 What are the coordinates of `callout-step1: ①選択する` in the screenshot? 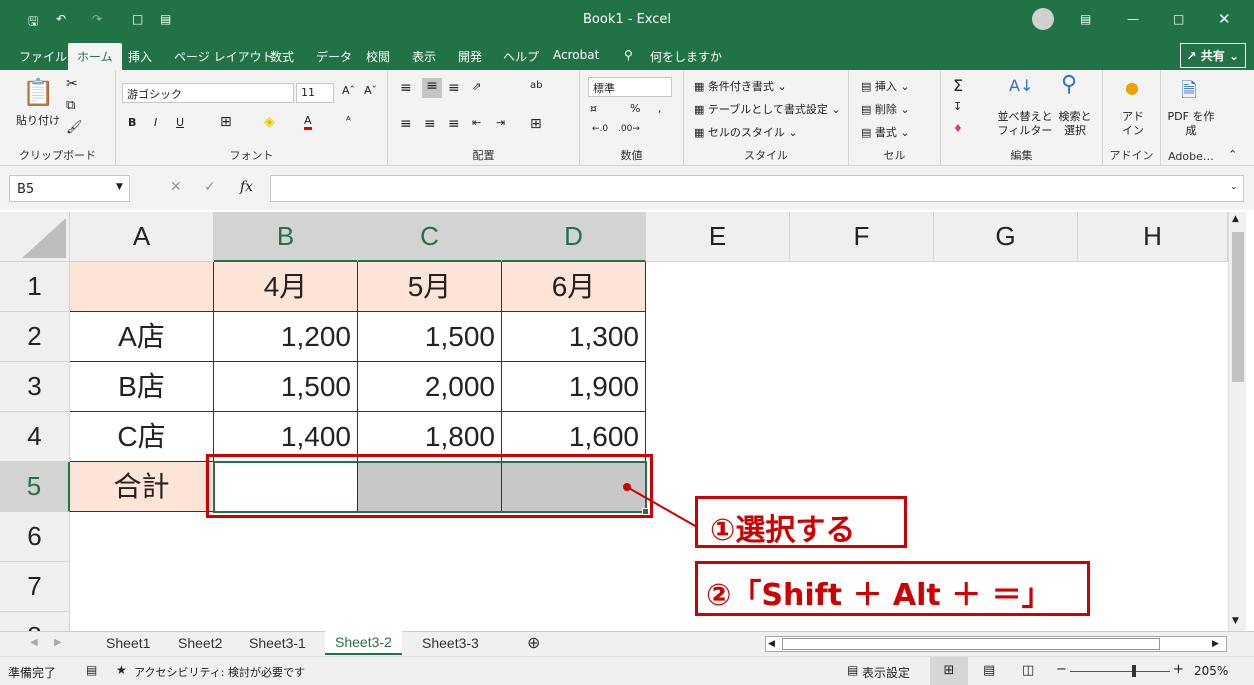 It's located at (801, 522).